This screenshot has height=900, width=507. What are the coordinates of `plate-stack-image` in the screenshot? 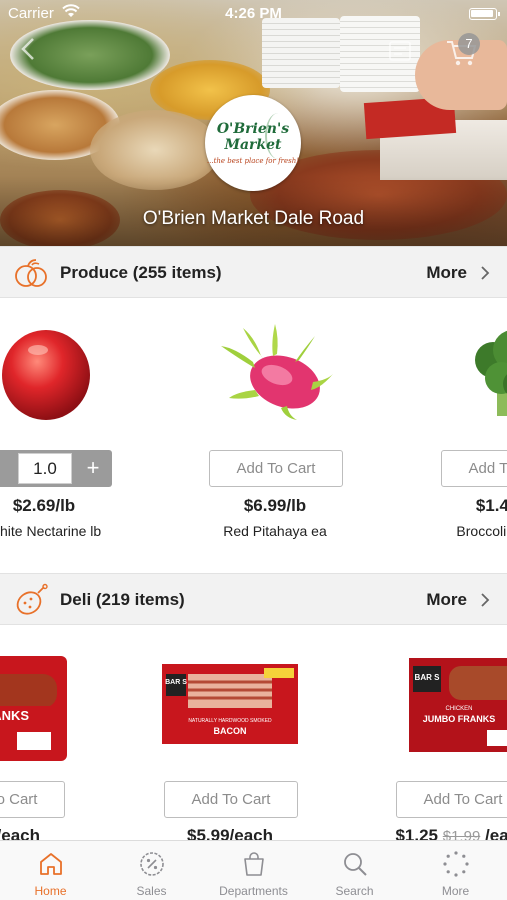 It's located at (301, 53).